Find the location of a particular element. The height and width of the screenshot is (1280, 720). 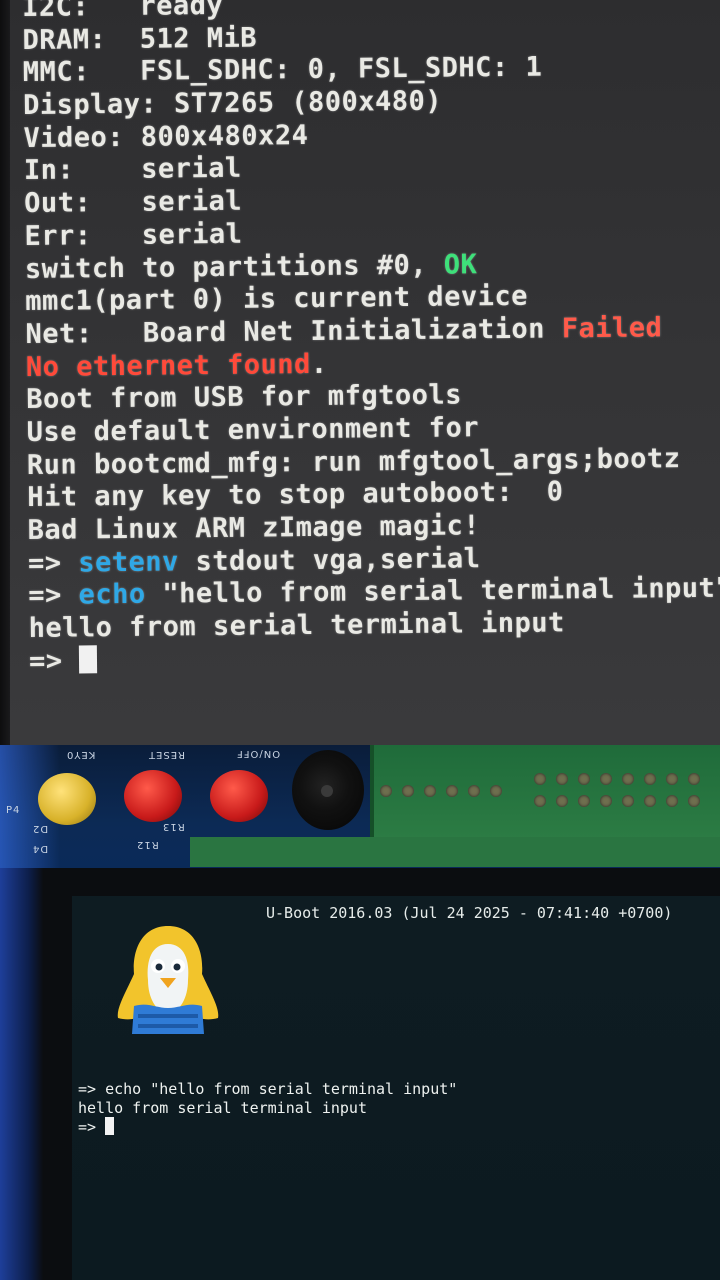

key0-button is located at coordinates (67, 799).